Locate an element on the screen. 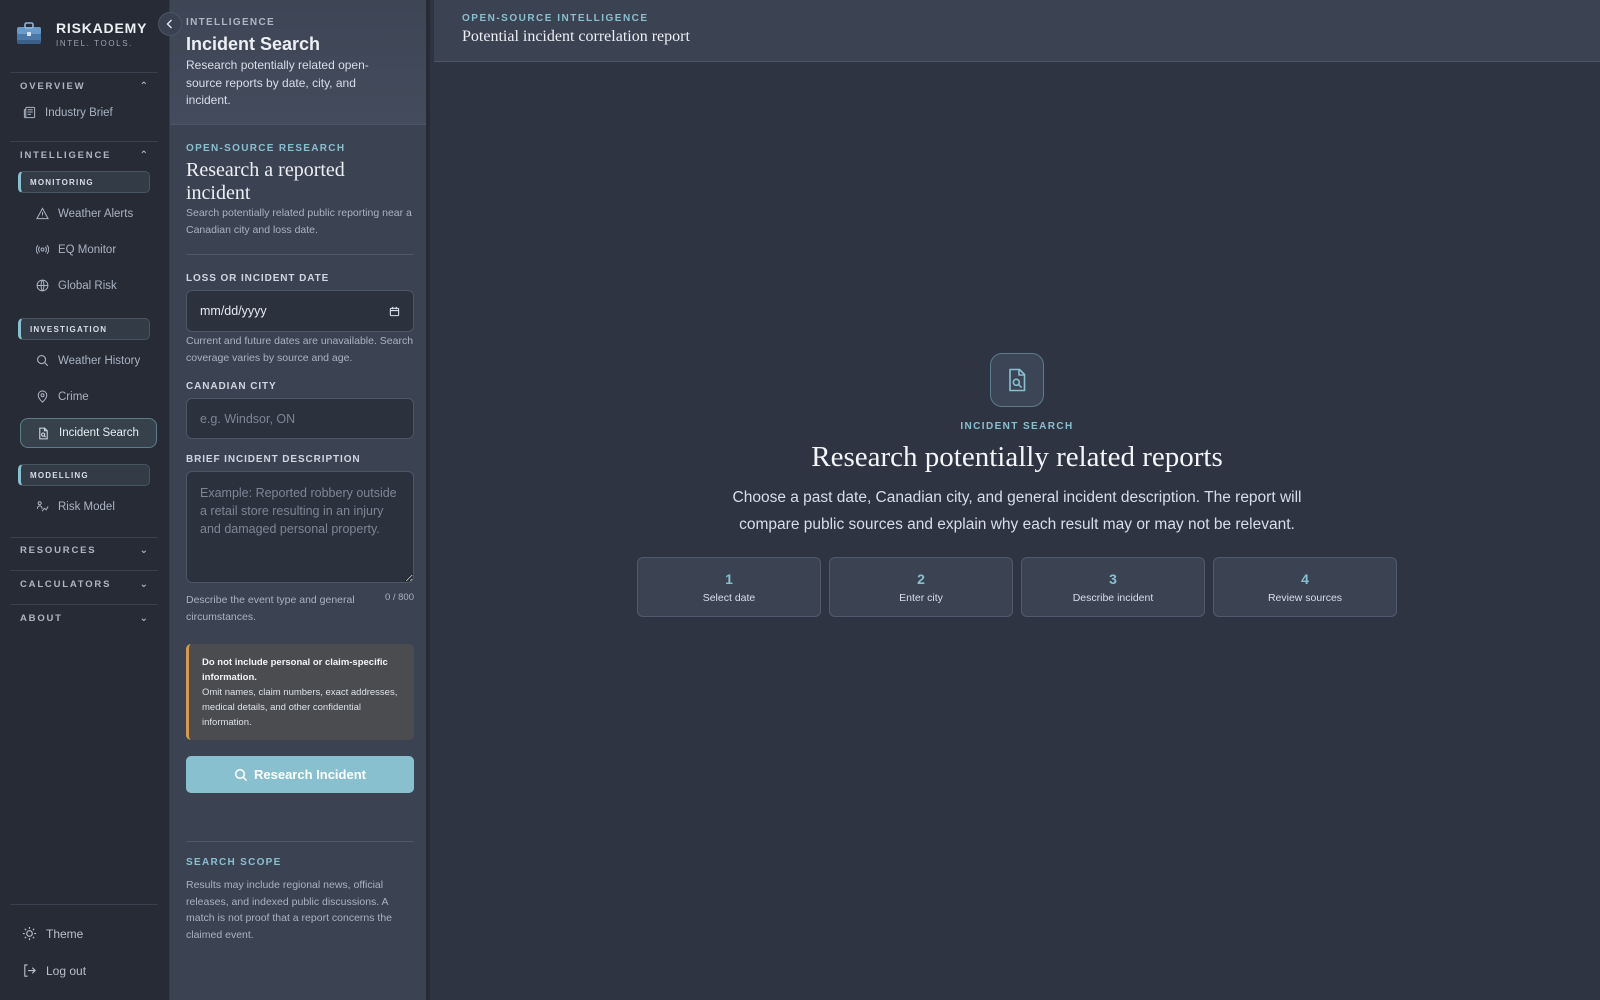 The image size is (1600, 1000). empty-eyebrow: INCIDENT SEARCH is located at coordinates (1017, 426).